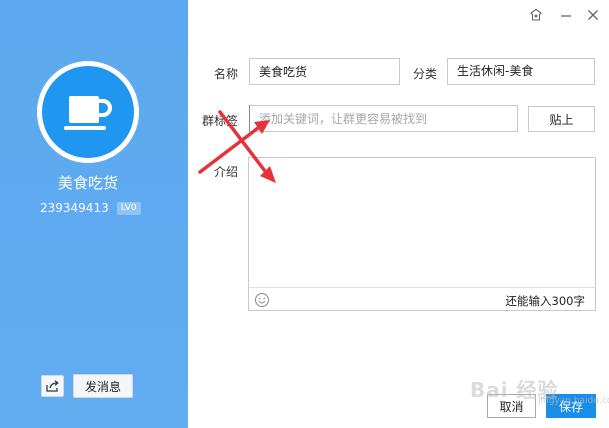 The height and width of the screenshot is (428, 609). I want to click on group-avatar, so click(88, 112).